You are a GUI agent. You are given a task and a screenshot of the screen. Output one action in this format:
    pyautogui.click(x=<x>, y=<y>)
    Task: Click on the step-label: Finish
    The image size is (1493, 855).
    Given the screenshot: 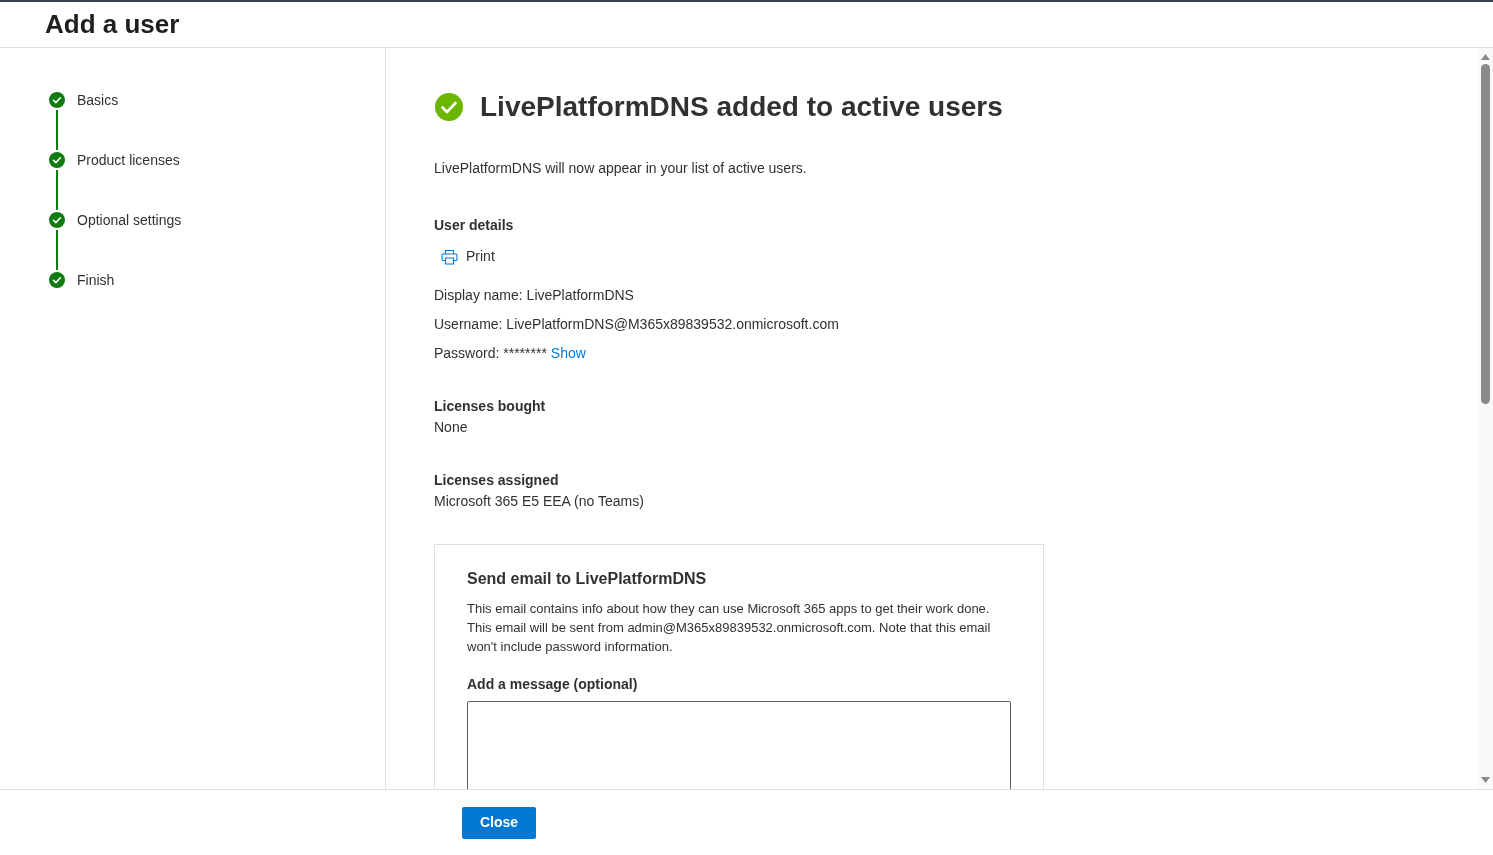 What is the action you would take?
    pyautogui.click(x=96, y=280)
    